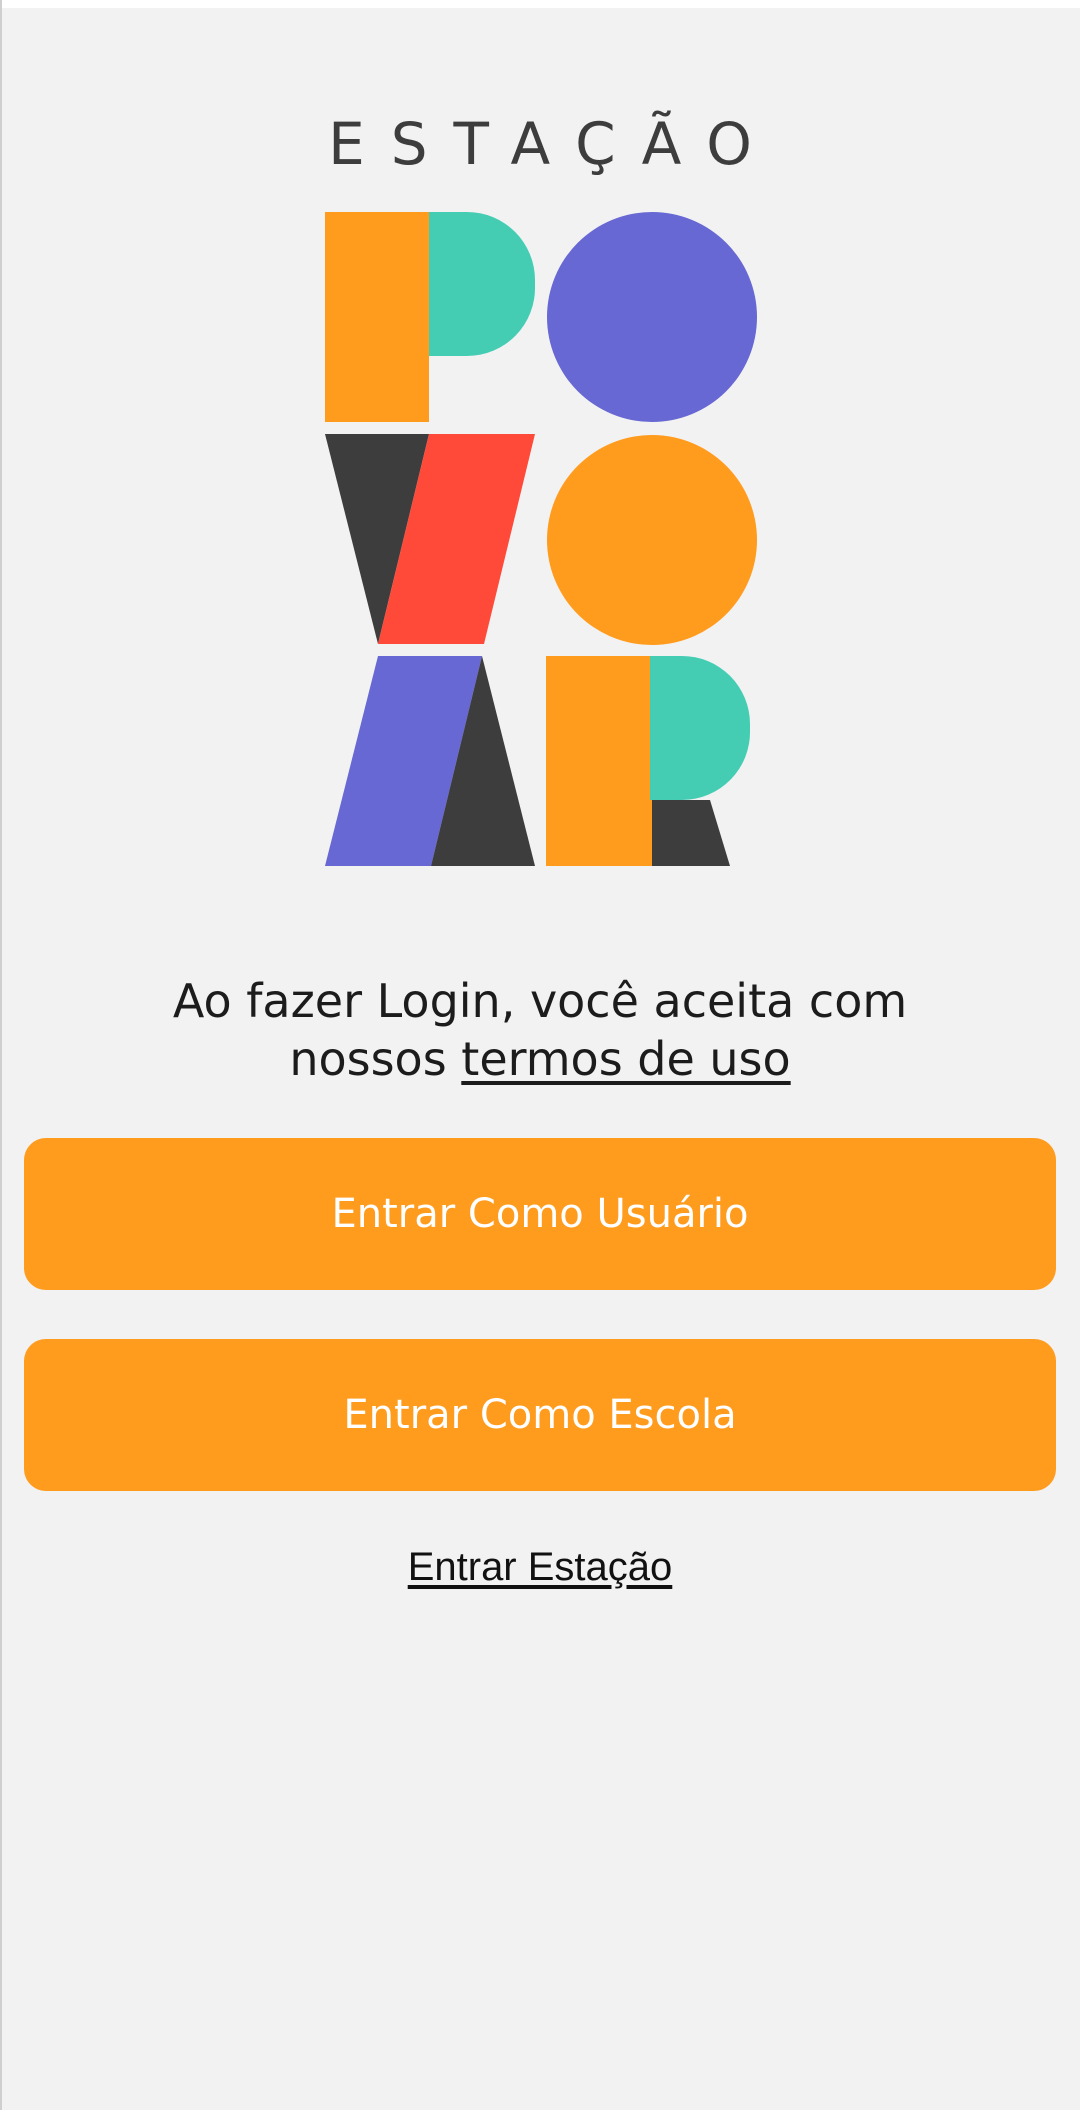  Describe the element at coordinates (540, 4) in the screenshot. I see `status-bar-area` at that location.